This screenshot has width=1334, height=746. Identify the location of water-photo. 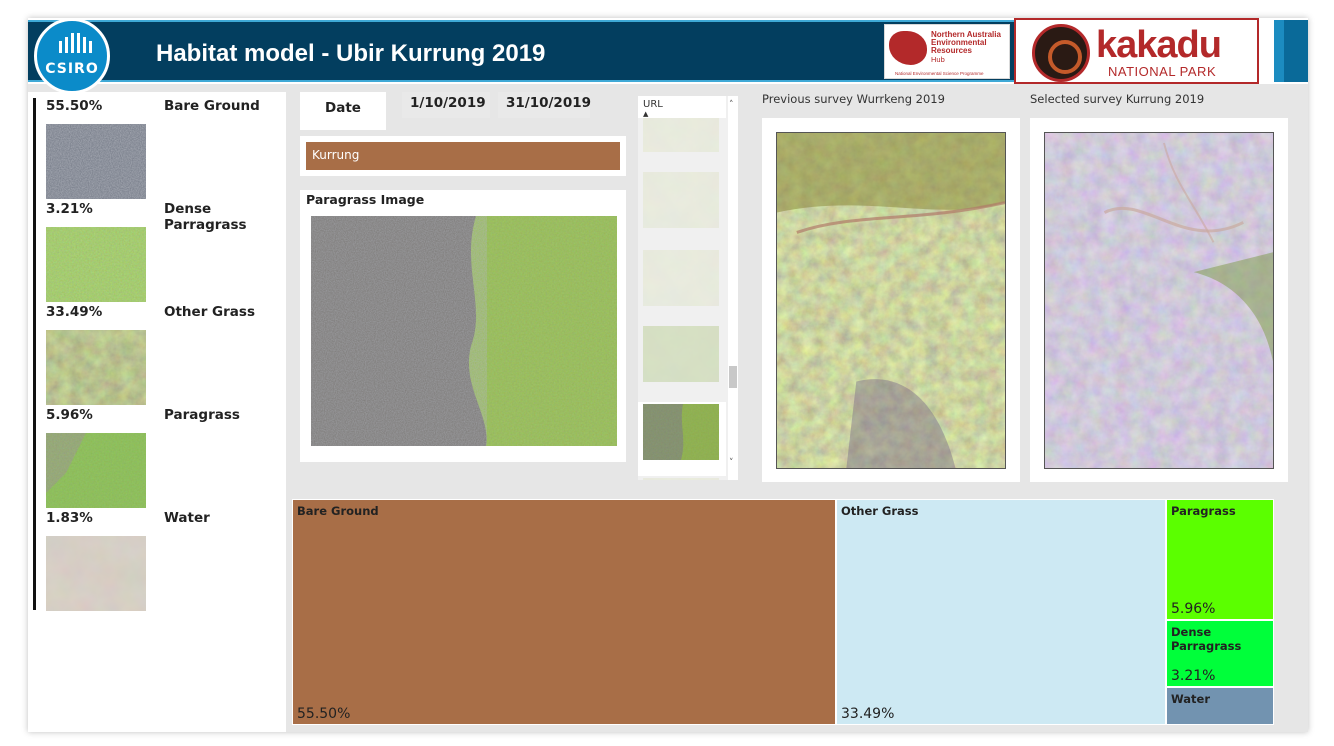
(96, 573).